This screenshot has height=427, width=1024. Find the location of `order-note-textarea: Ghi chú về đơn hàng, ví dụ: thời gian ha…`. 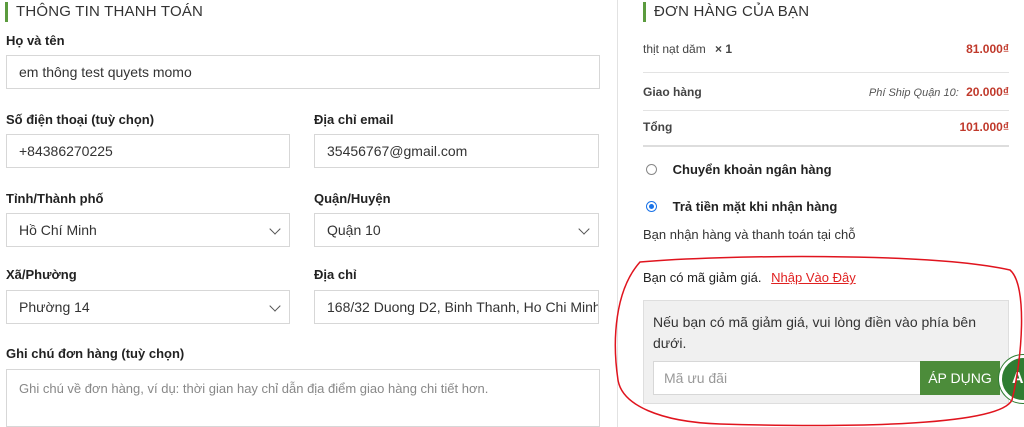

order-note-textarea: Ghi chú về đơn hàng, ví dụ: thời gian ha… is located at coordinates (303, 398).